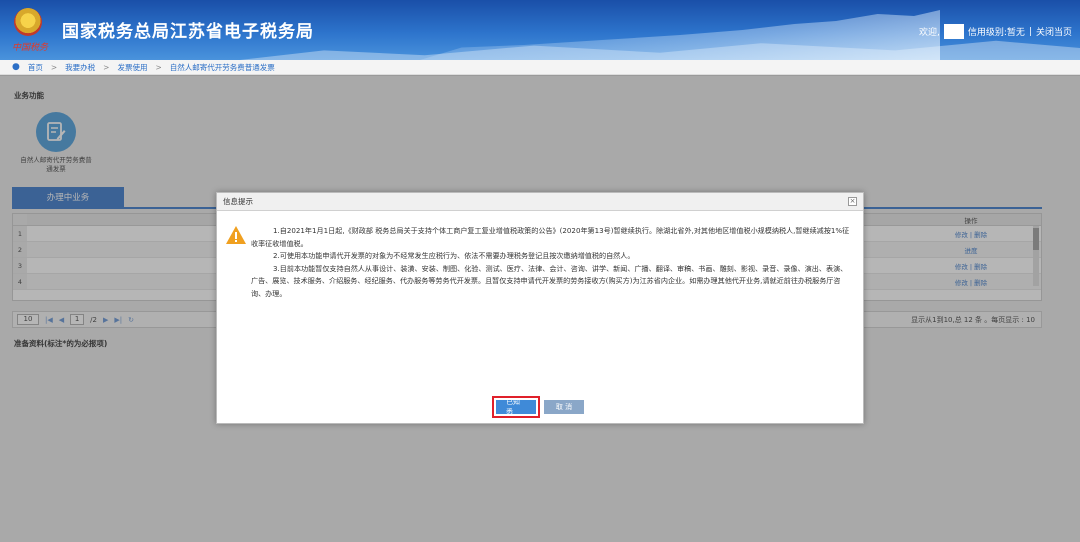 The height and width of the screenshot is (542, 1080). What do you see at coordinates (540, 67) in the screenshot?
I see `breadcrumb: ● 首页 > 我要办税 > 发票使用 > 自然人邮寄代开劳务费普通发票` at bounding box center [540, 67].